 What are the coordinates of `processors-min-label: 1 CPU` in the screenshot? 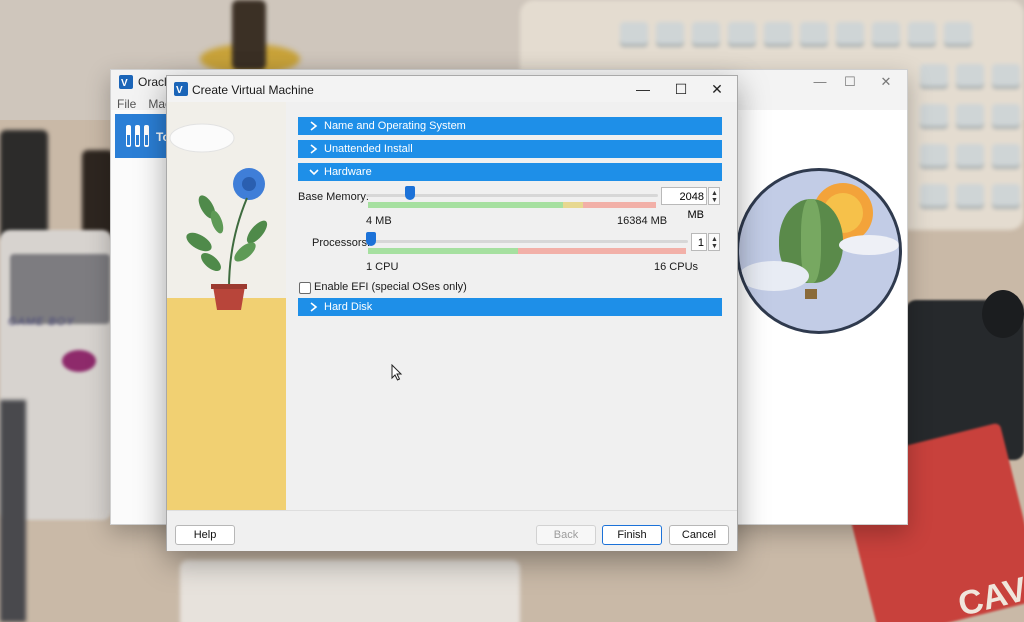 It's located at (382, 267).